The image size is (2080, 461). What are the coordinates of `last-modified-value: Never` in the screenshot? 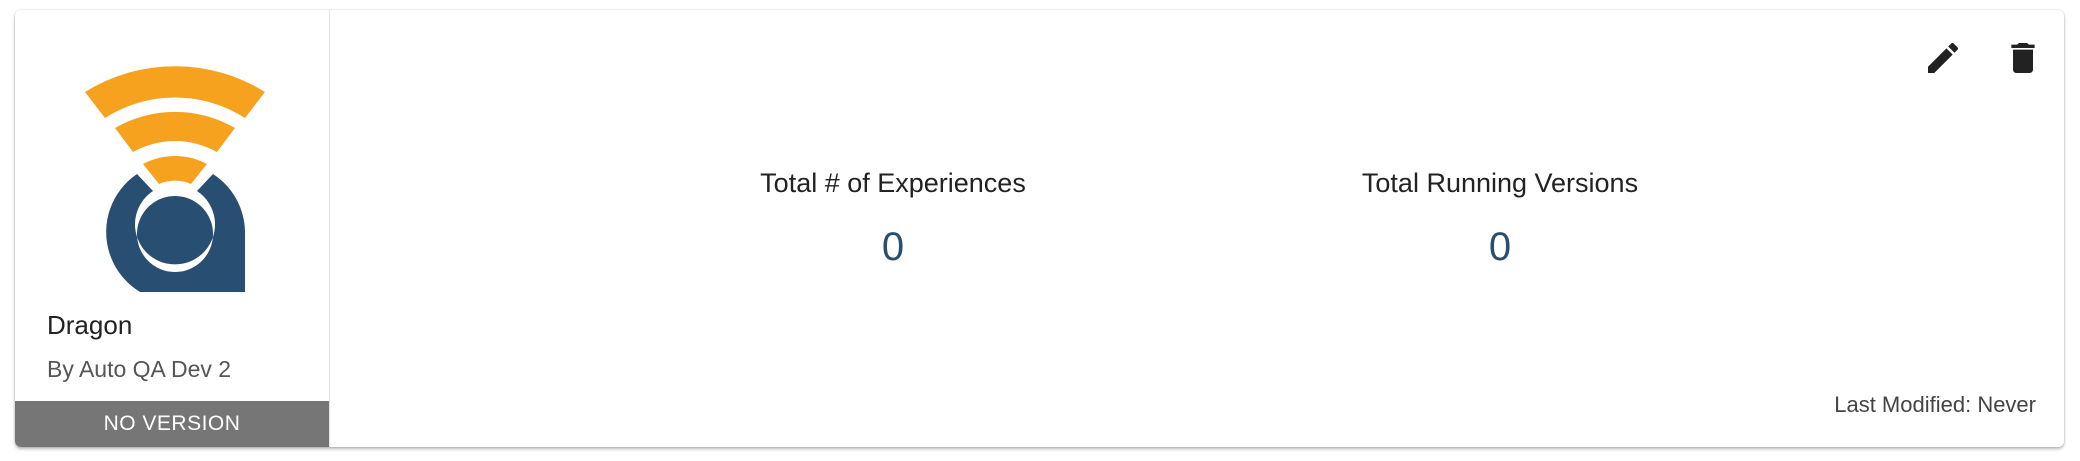 It's located at (2006, 404).